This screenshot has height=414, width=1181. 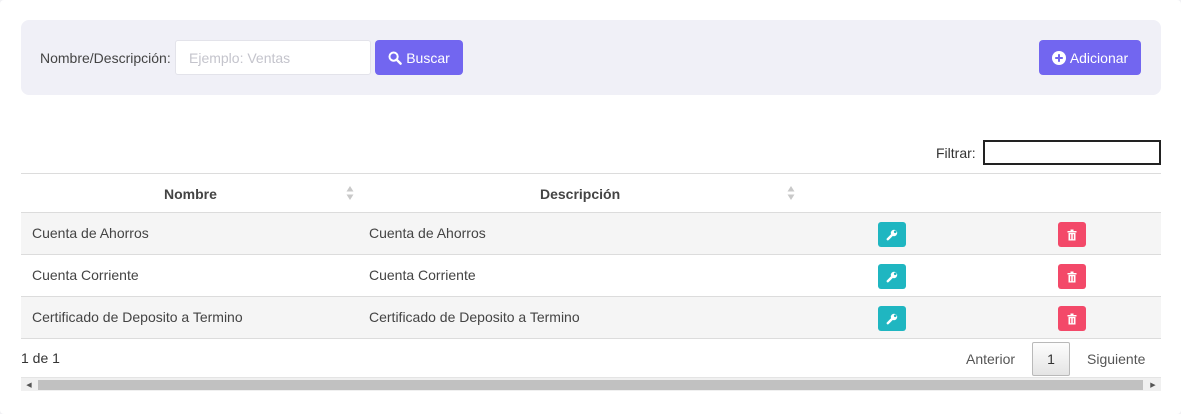 I want to click on column-header-descripcion: Descripción, so click(x=580, y=194).